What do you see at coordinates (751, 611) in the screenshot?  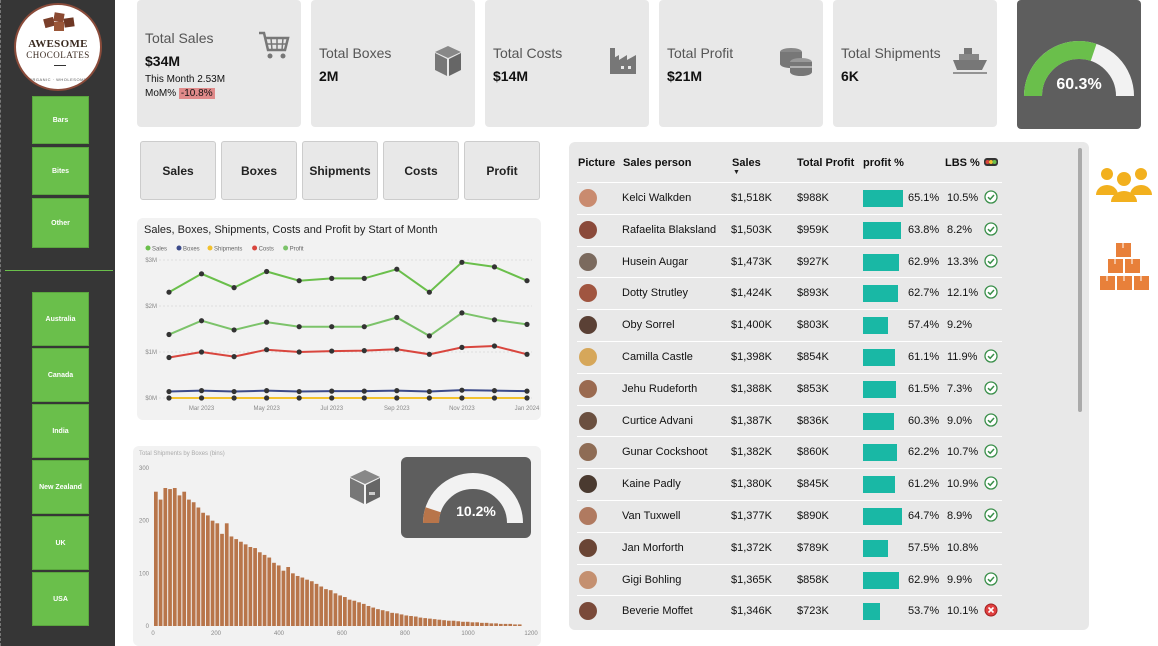 I see `cell-sales: $1,346K` at bounding box center [751, 611].